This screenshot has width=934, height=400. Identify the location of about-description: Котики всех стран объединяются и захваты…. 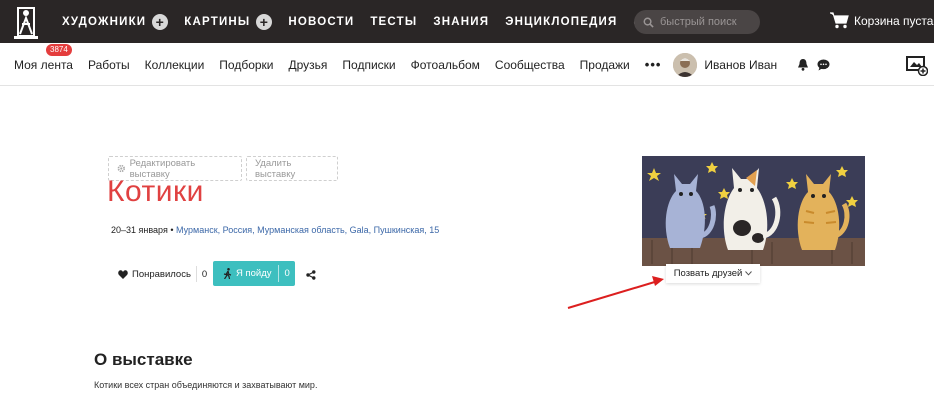
(206, 385).